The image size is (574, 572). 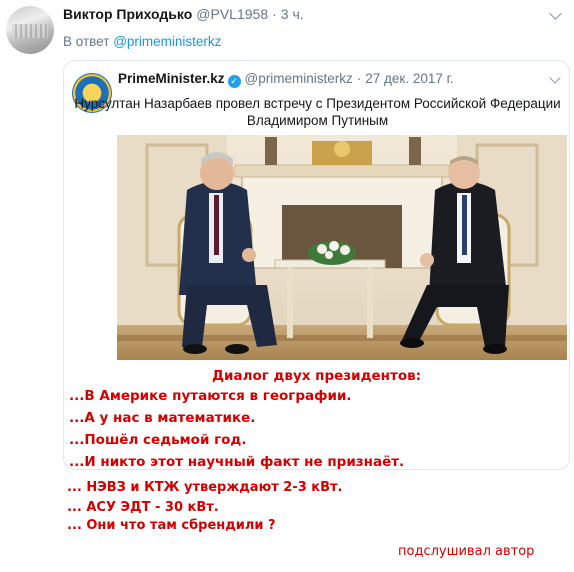 What do you see at coordinates (167, 41) in the screenshot?
I see `reply-mention-link: @primeministerkz` at bounding box center [167, 41].